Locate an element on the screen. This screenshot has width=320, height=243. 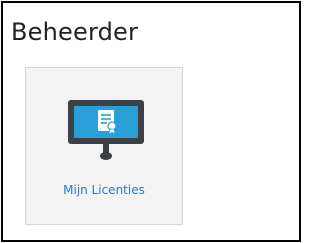
monitor-certificate-icon is located at coordinates (106, 130).